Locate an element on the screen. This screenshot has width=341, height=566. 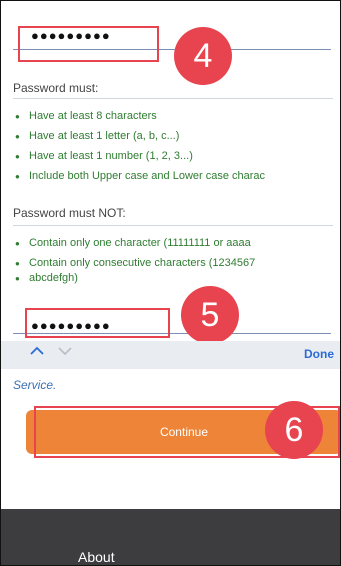
rule-item: Have at least 1 letter (a, b, c...) is located at coordinates (176, 136).